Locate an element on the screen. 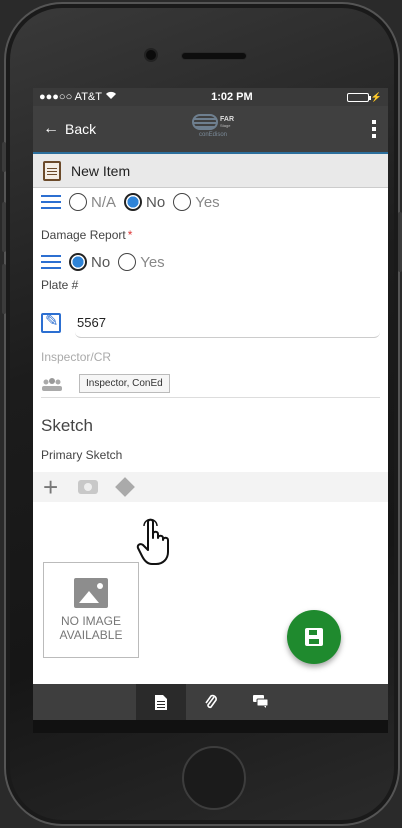  damage-radio-yes-label: Yes is located at coordinates (152, 262).